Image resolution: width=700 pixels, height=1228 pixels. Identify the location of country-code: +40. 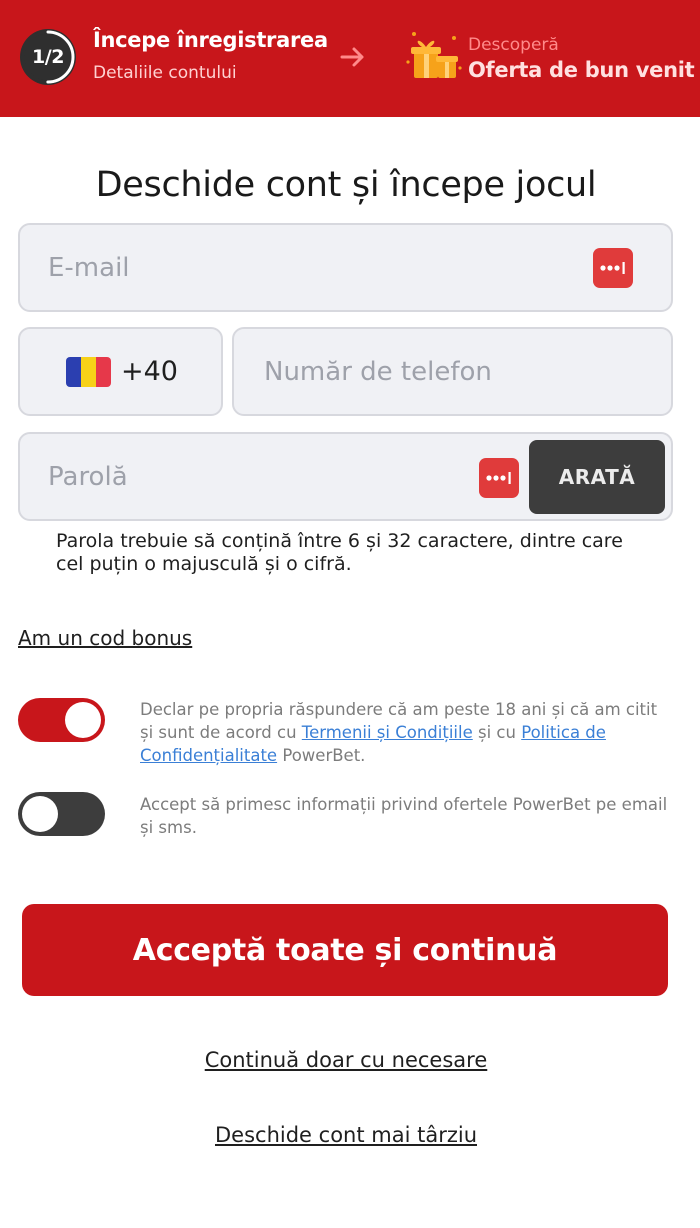
(149, 371).